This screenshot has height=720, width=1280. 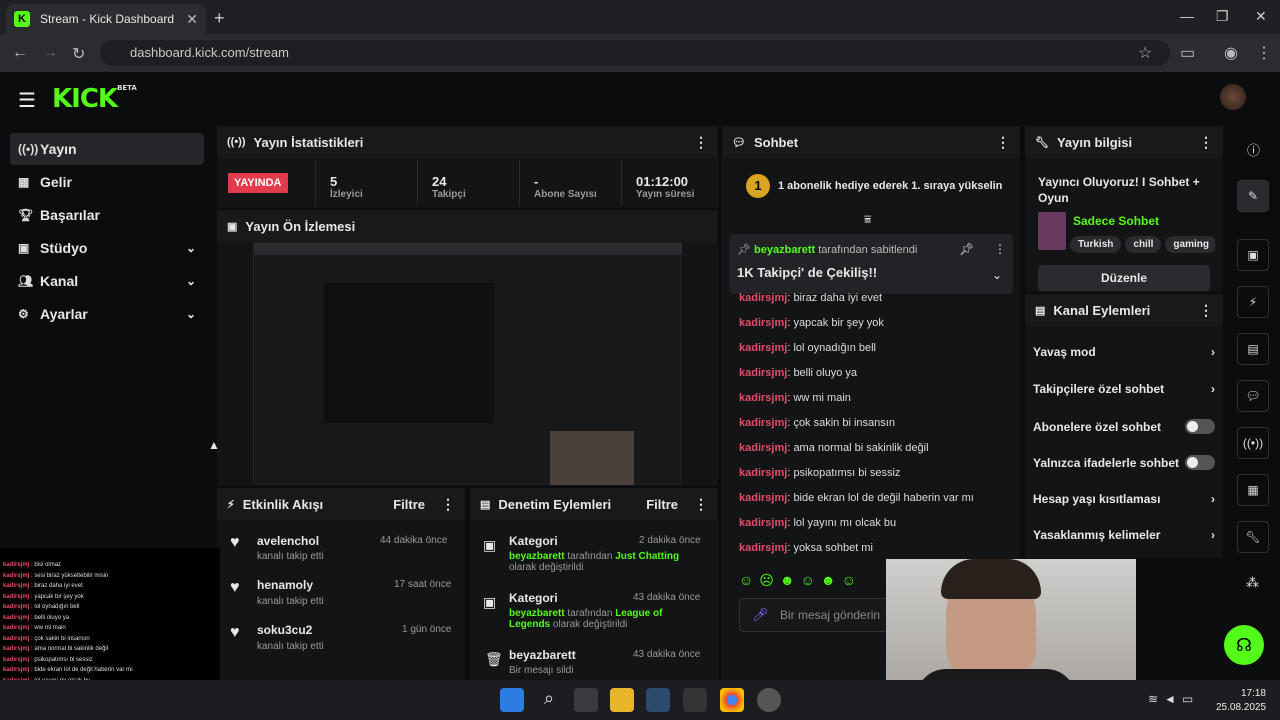 What do you see at coordinates (78, 54) in the screenshot?
I see `reload-icon: ↻` at bounding box center [78, 54].